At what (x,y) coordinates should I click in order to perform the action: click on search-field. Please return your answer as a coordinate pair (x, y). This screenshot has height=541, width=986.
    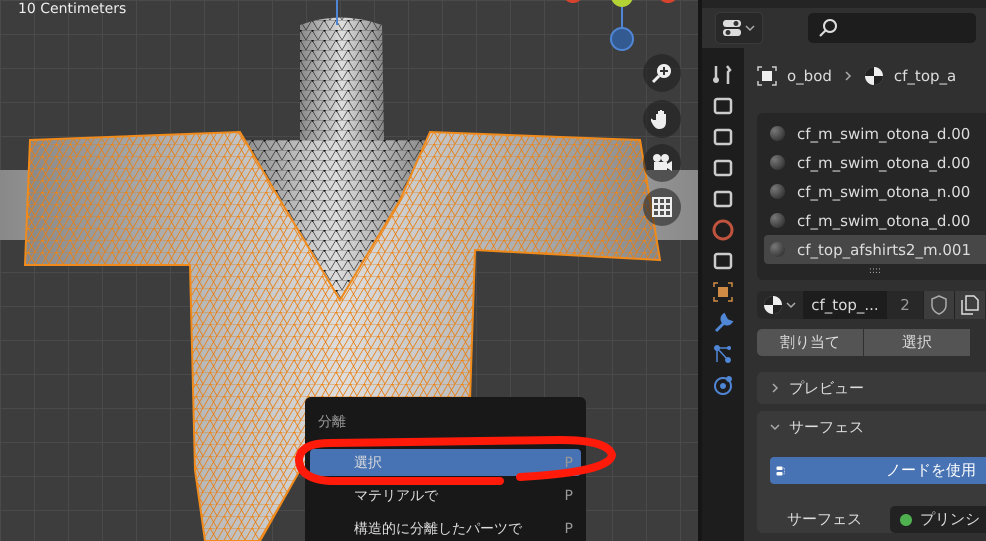
    Looking at the image, I should click on (892, 28).